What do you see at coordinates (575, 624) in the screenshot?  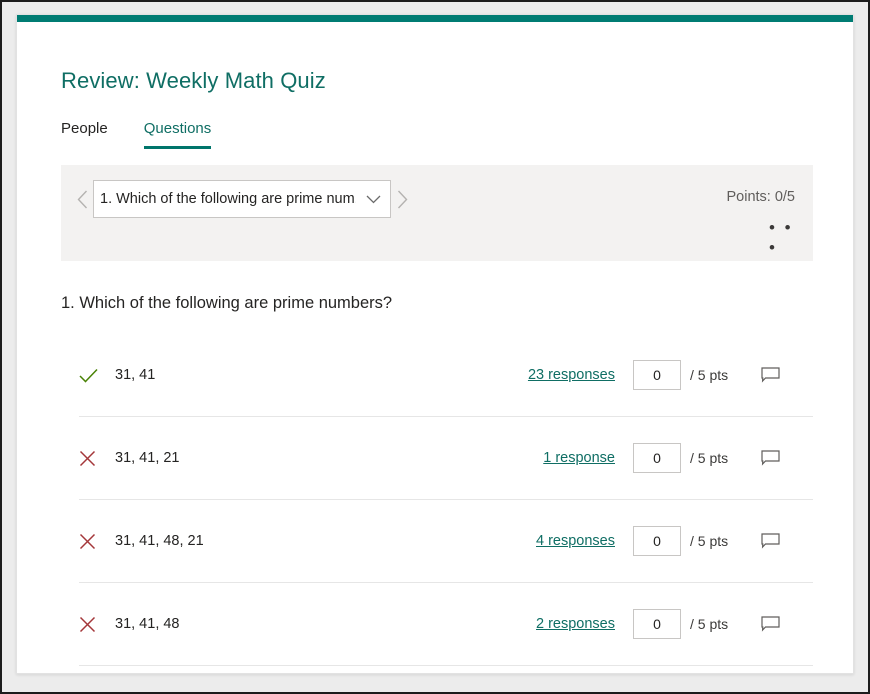 I see `responses-link: 2 responses` at bounding box center [575, 624].